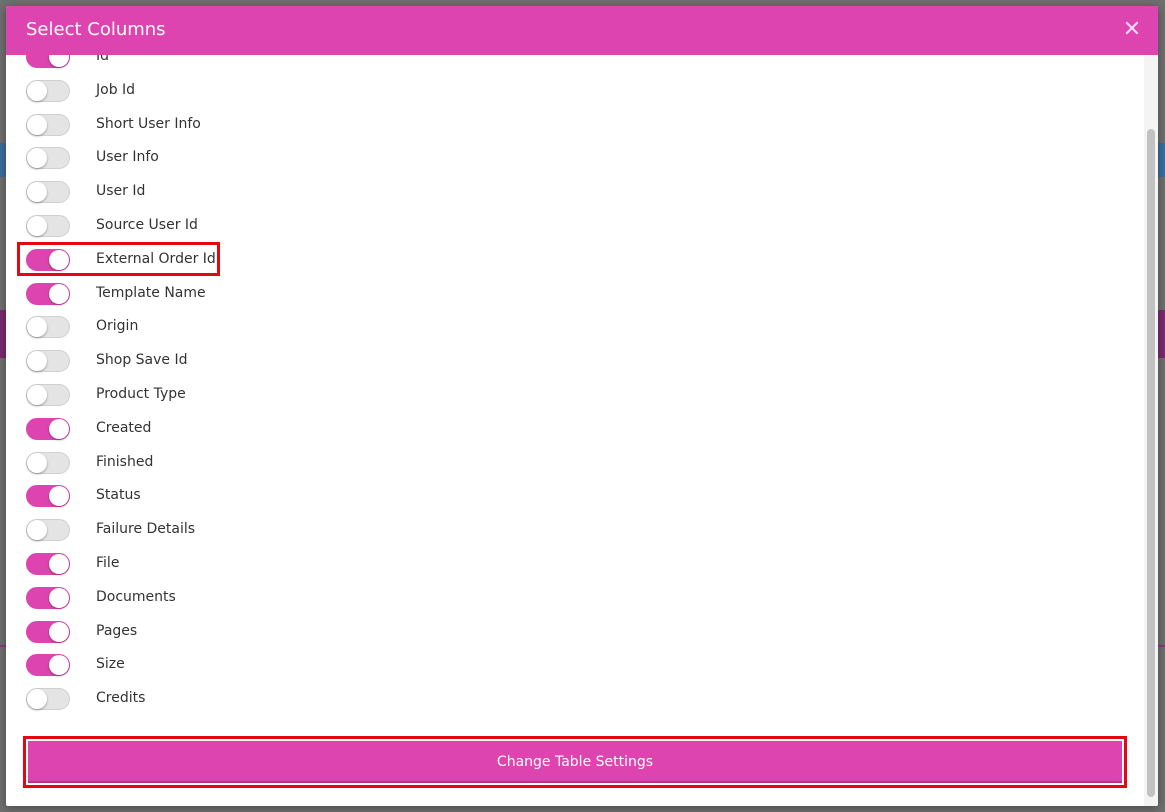 The width and height of the screenshot is (1165, 812). What do you see at coordinates (156, 258) in the screenshot?
I see `column-label: External Order Id` at bounding box center [156, 258].